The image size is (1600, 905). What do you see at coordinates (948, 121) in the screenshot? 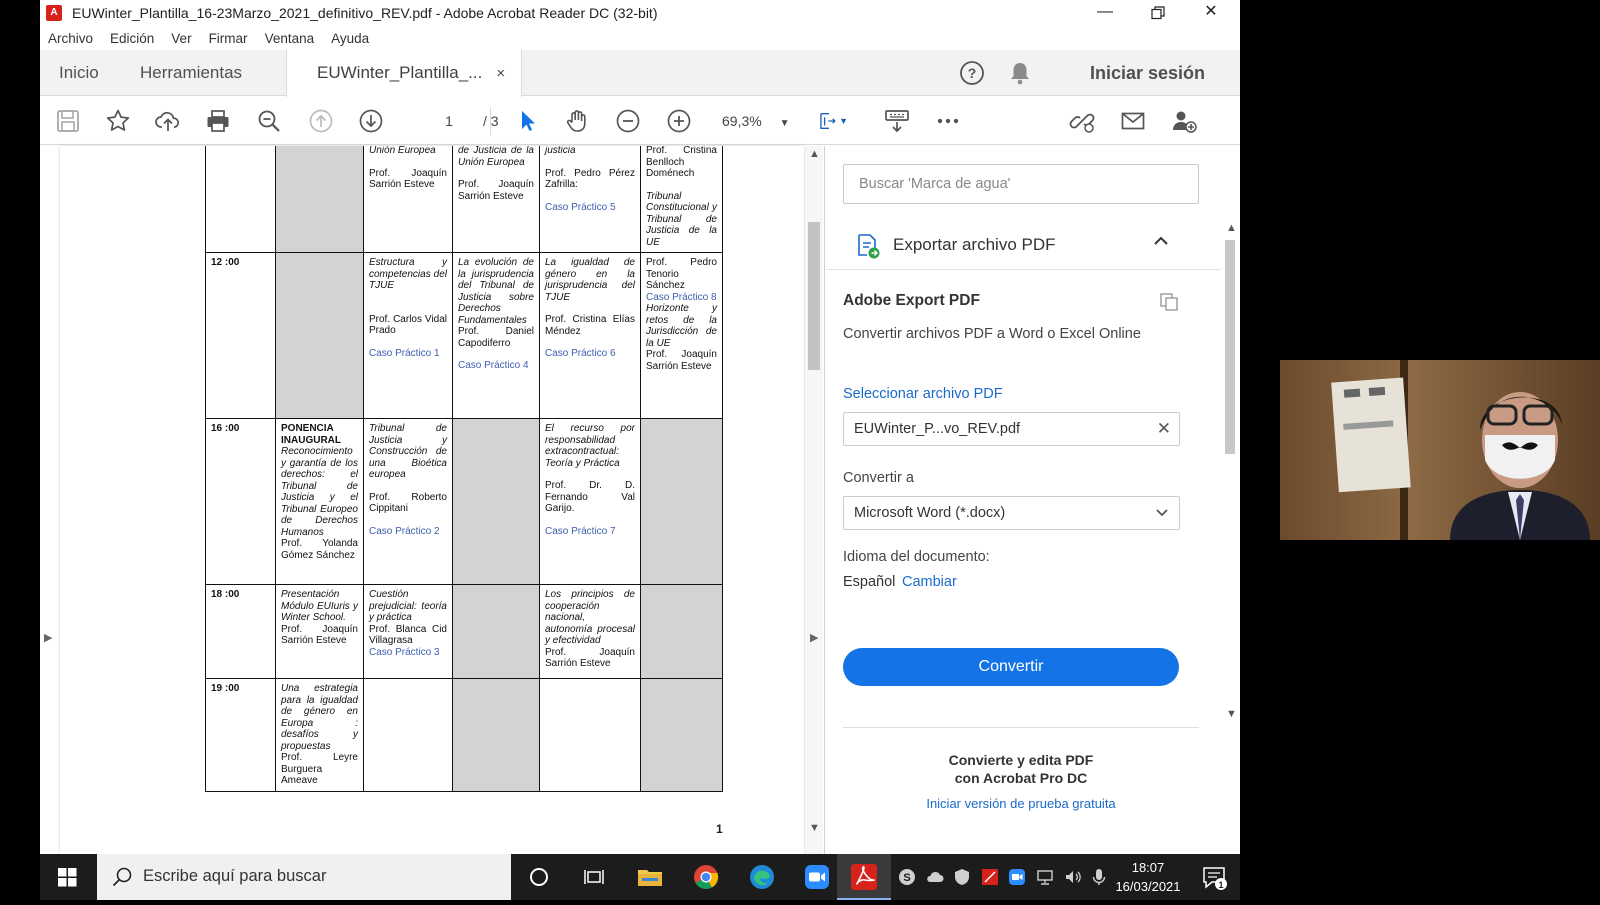
I see `more-tools-icon` at bounding box center [948, 121].